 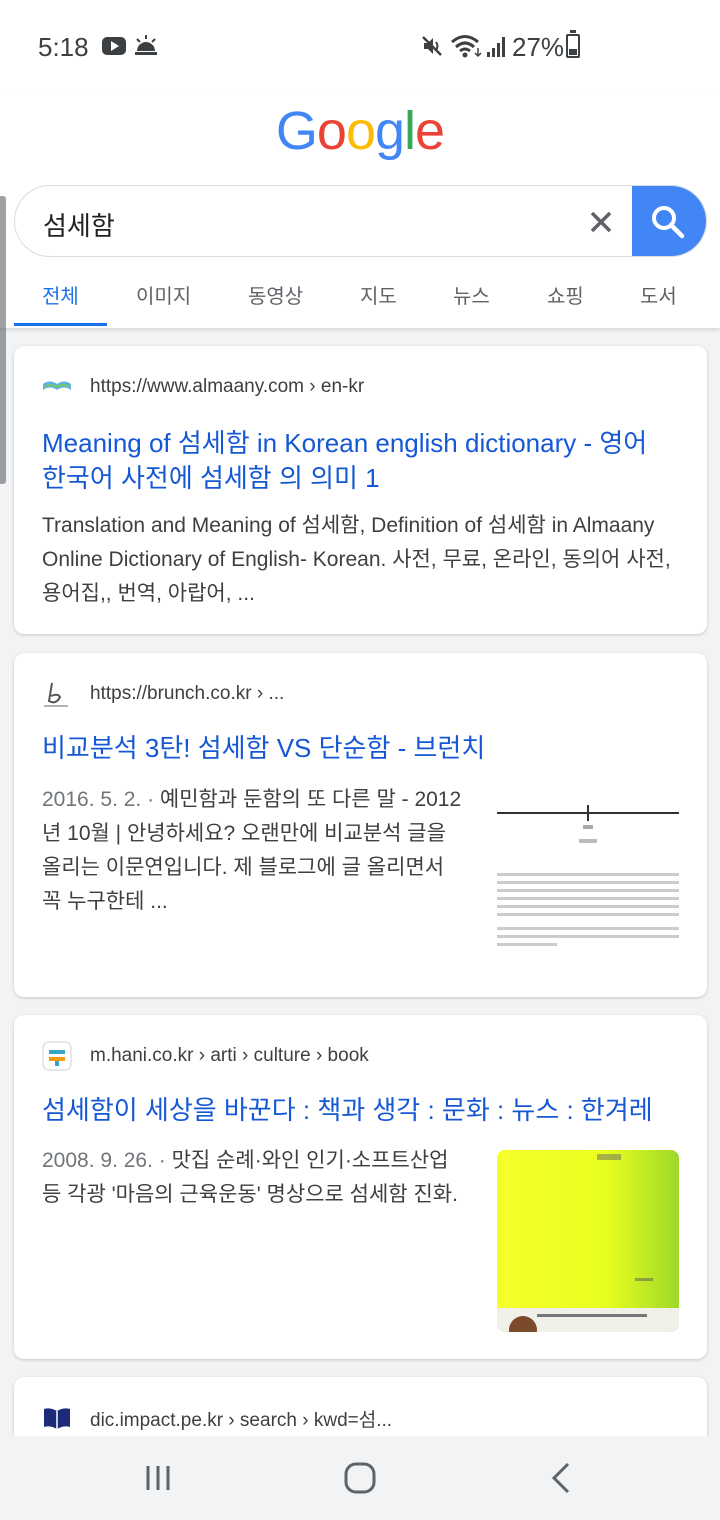 I want to click on tab-news: 뉴스, so click(x=471, y=294).